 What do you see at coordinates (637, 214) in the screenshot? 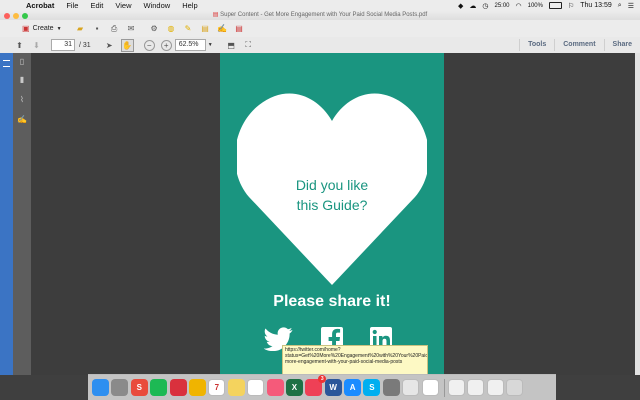
I see `vertical-scrollbar` at bounding box center [637, 214].